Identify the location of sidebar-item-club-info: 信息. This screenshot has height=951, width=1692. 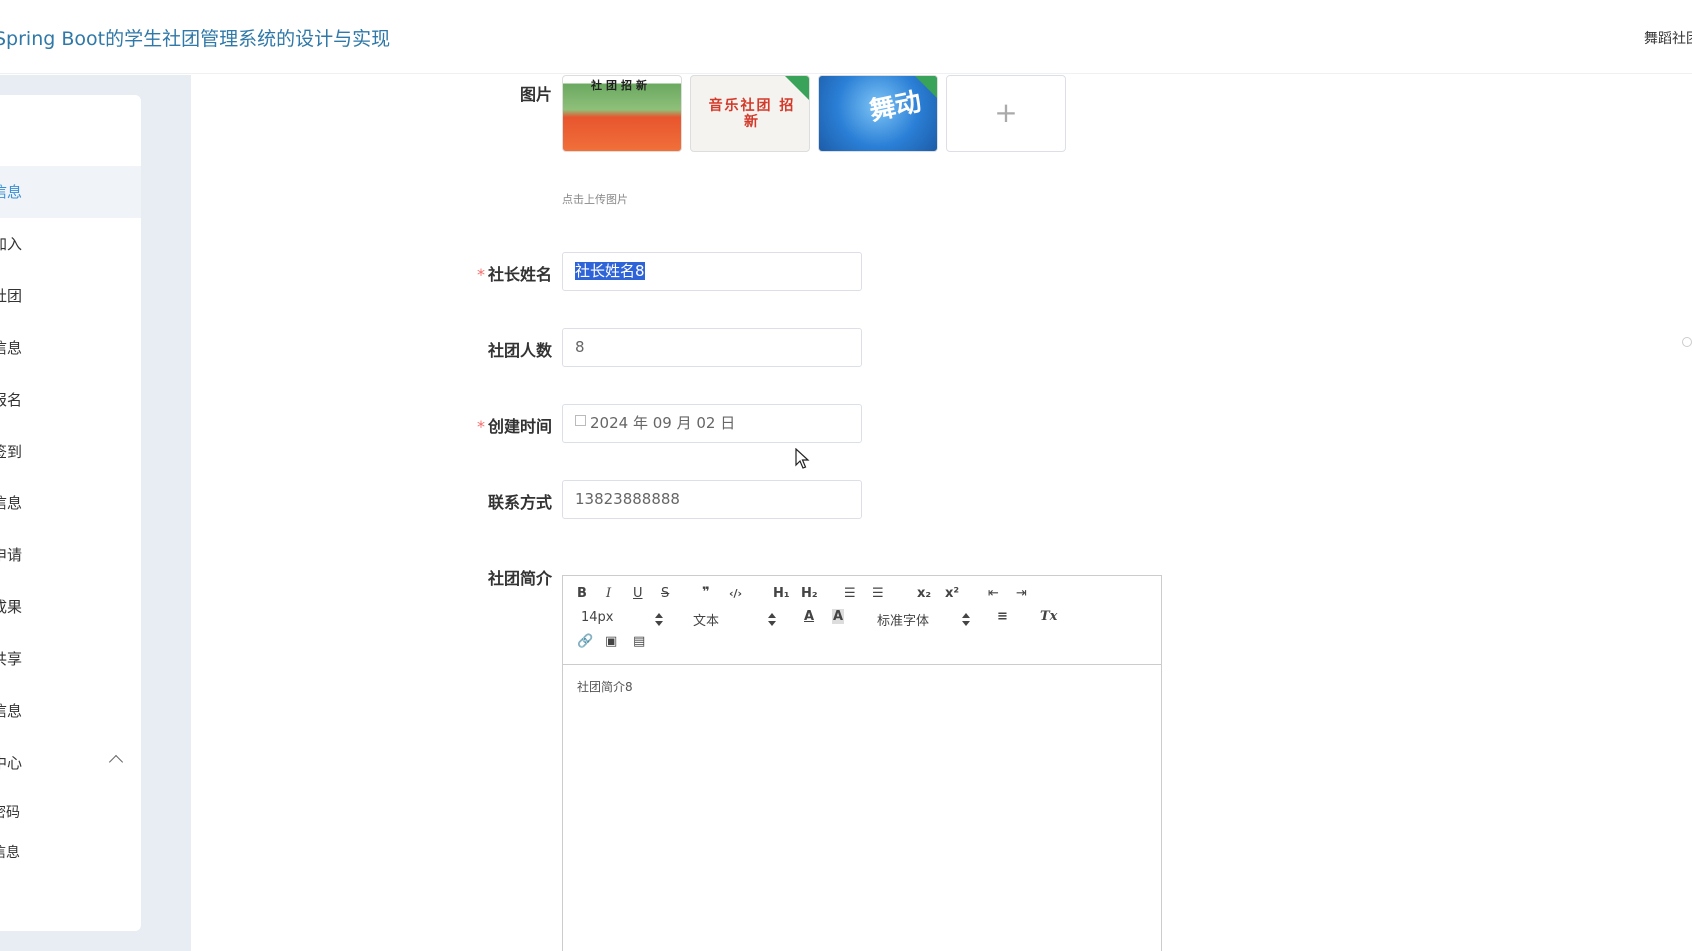
(70, 348).